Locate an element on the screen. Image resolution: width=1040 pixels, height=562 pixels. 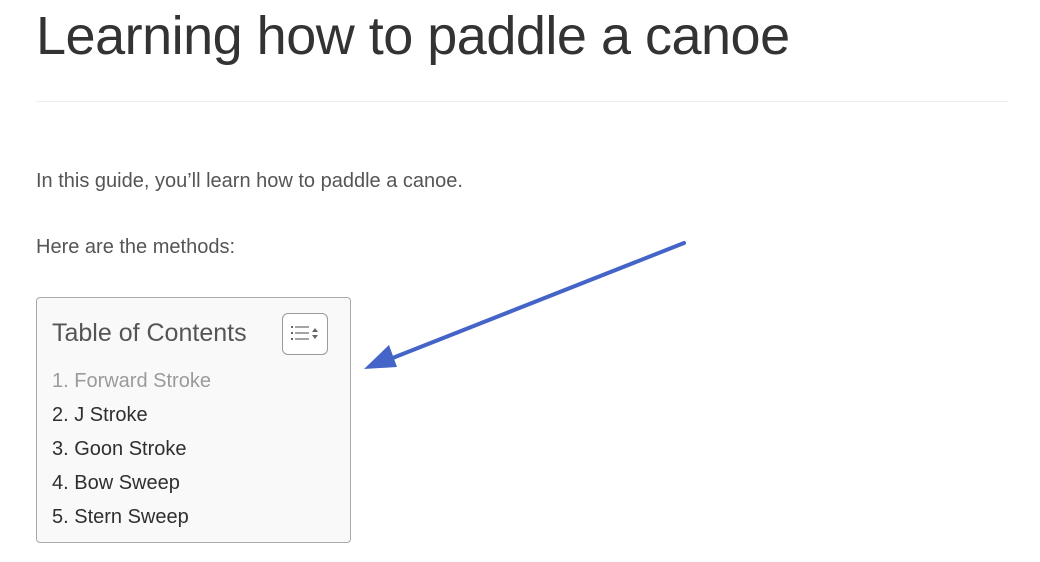
arrow-shaft is located at coordinates (534, 302).